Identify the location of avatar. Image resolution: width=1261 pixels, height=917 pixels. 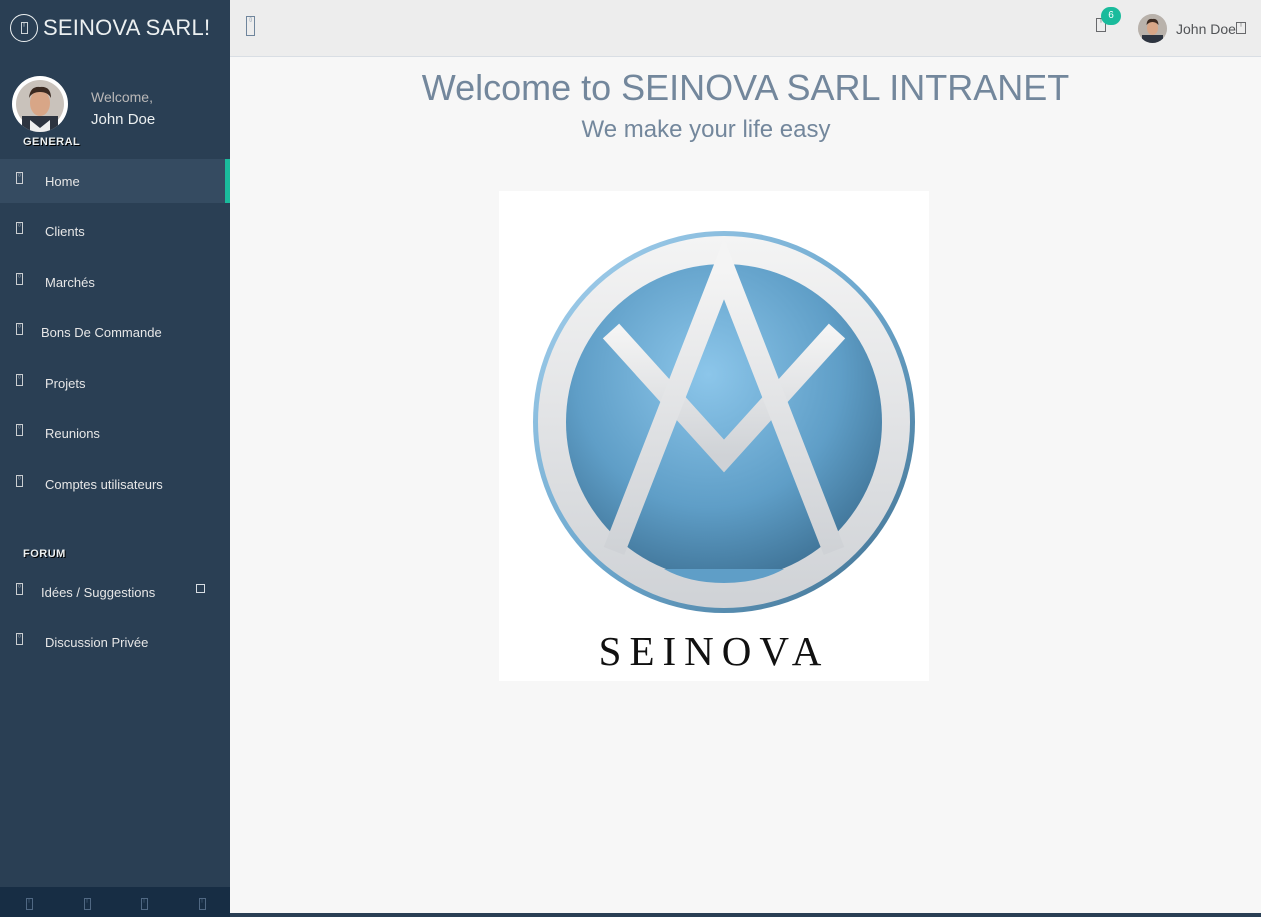
(40, 104).